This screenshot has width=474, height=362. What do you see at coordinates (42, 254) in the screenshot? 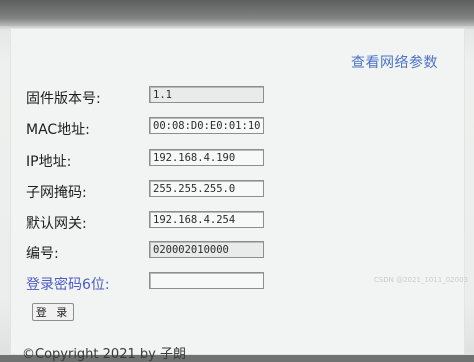
I see `device-number-label: 编号:` at bounding box center [42, 254].